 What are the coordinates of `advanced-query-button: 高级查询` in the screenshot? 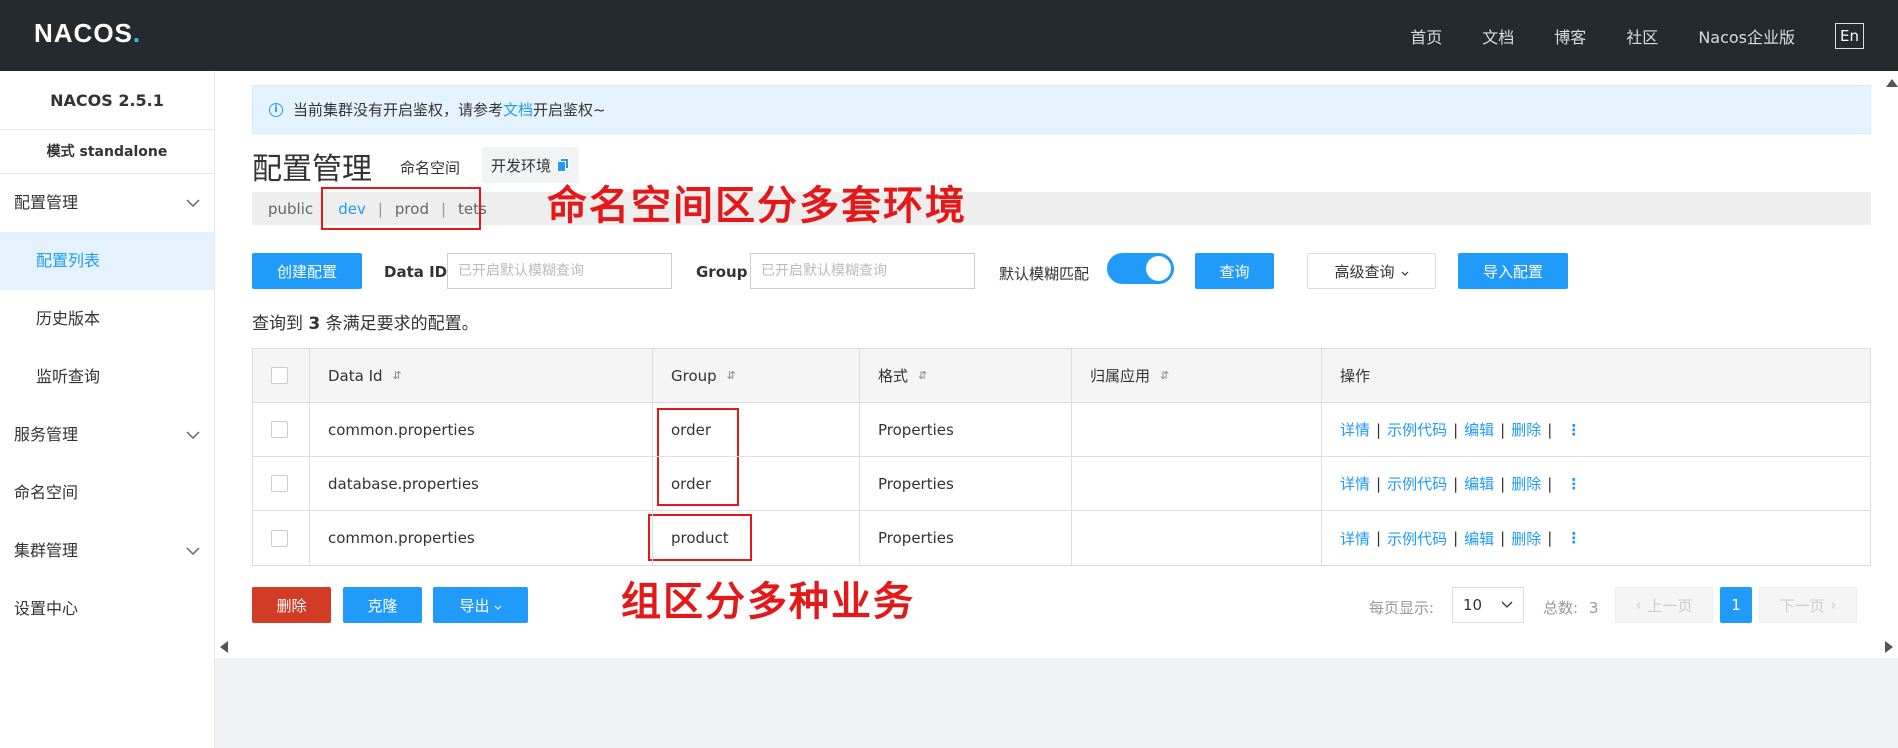 It's located at (1371, 271).